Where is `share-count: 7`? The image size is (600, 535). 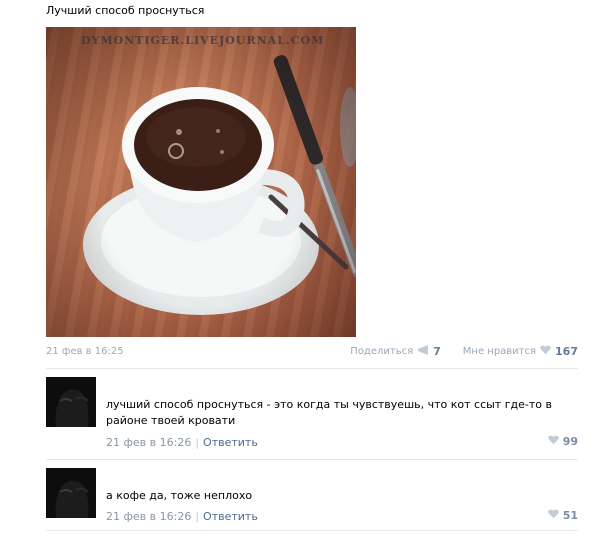
share-count: 7 is located at coordinates (437, 351).